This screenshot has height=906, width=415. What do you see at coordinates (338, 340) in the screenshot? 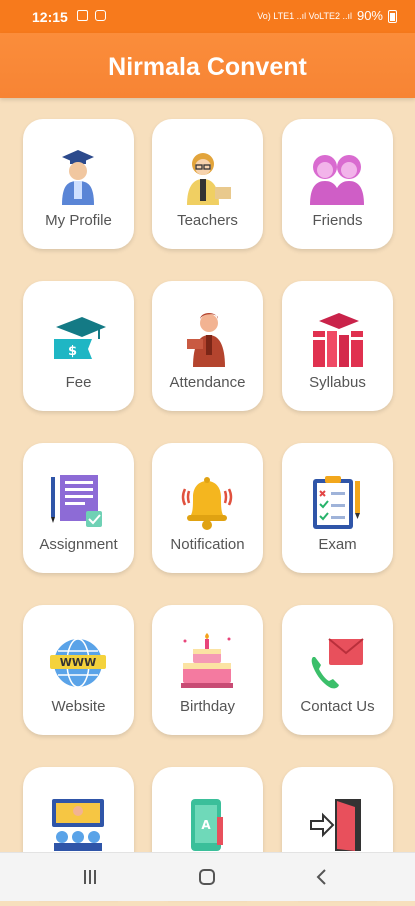
I see `books-icon` at bounding box center [338, 340].